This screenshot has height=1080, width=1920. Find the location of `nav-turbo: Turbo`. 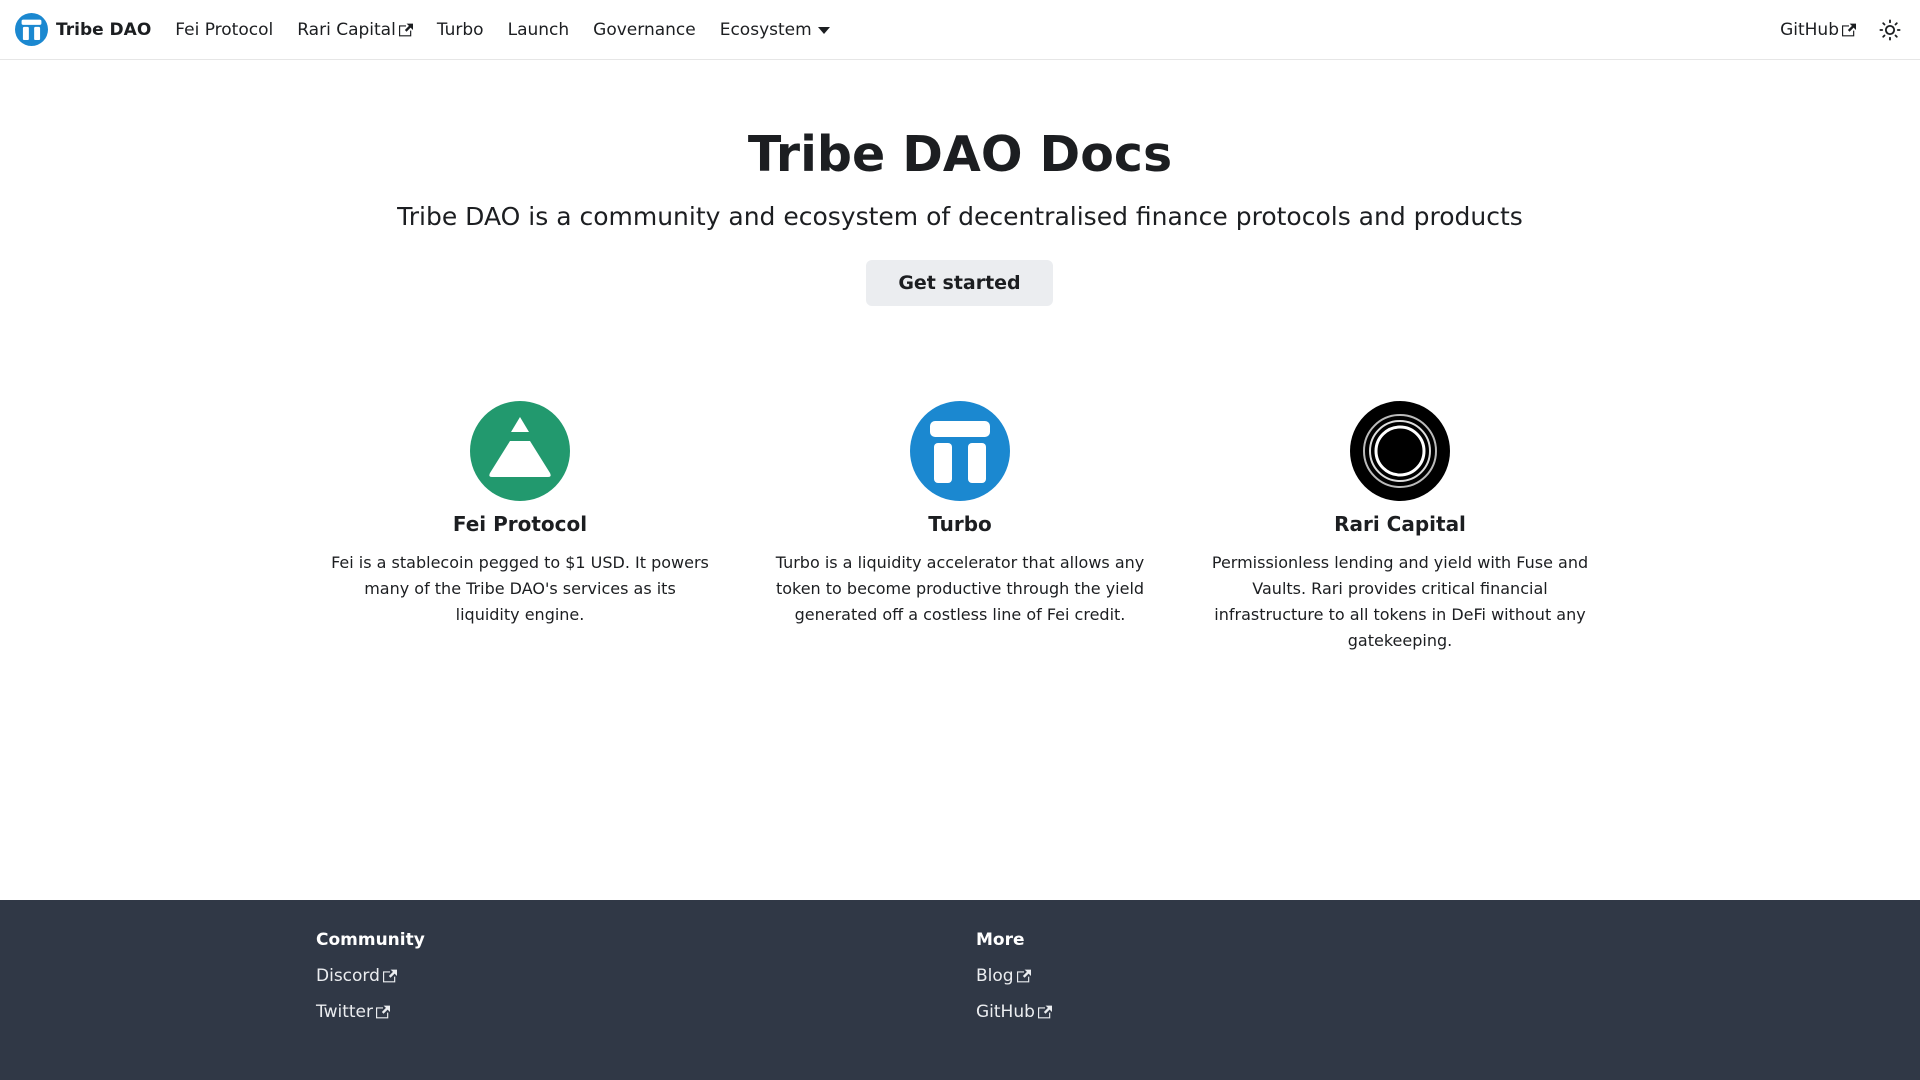

nav-turbo: Turbo is located at coordinates (460, 30).